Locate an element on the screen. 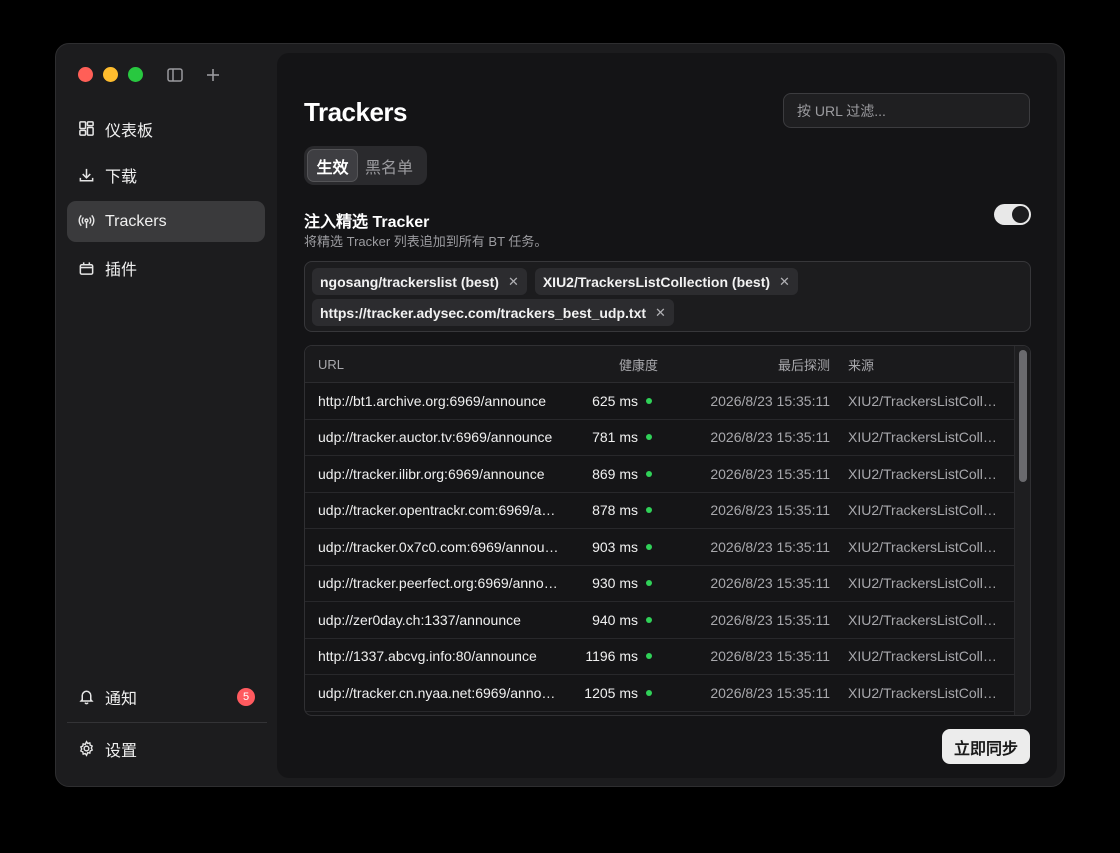  table-scrollbar is located at coordinates (1022, 530).